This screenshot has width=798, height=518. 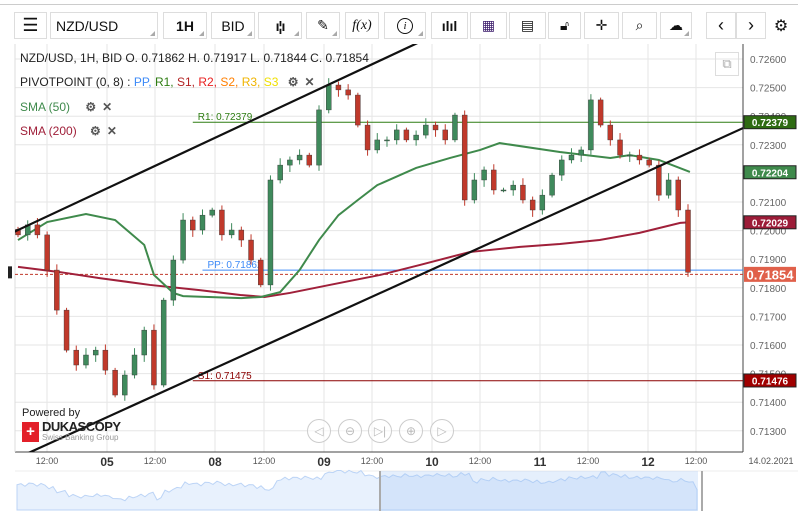 What do you see at coordinates (95, 131) in the screenshot?
I see `sma200-settings-icon: ⚙` at bounding box center [95, 131].